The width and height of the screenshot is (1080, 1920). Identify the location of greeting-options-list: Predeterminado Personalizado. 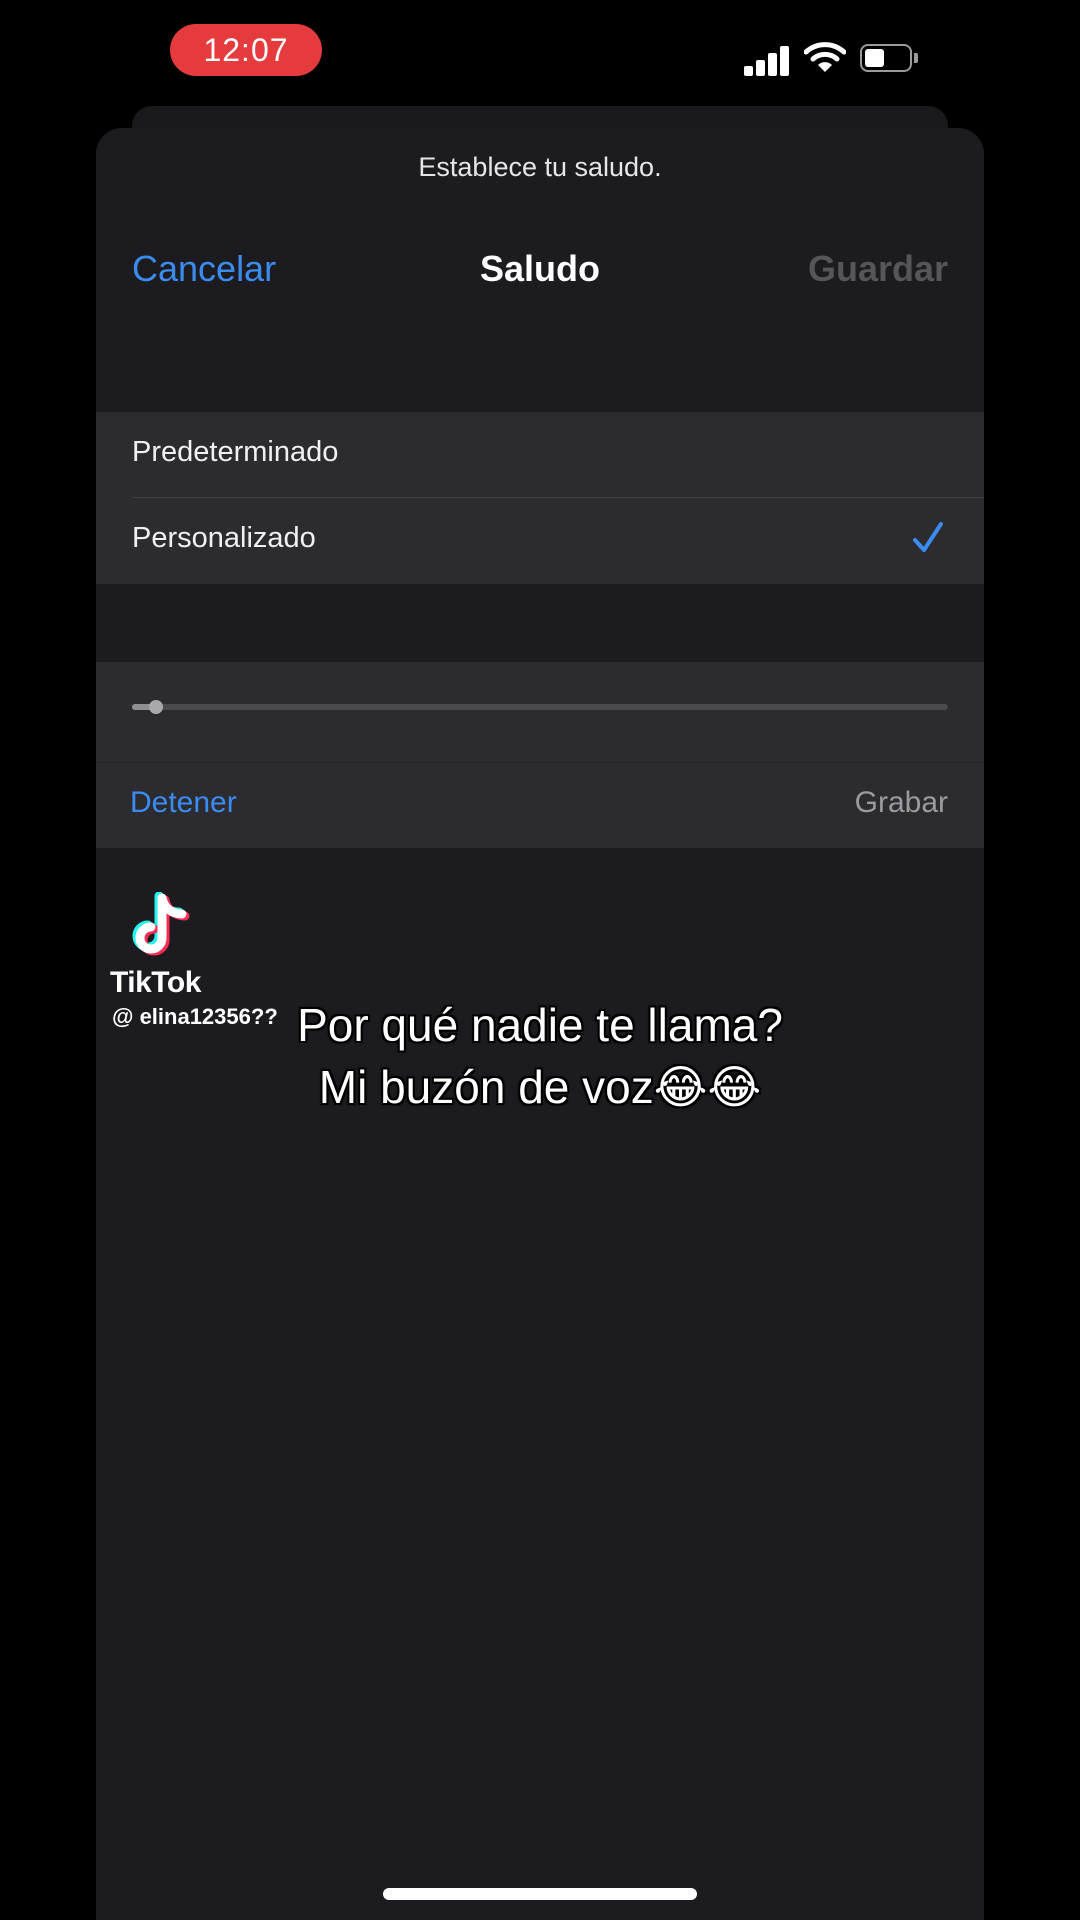
(540, 498).